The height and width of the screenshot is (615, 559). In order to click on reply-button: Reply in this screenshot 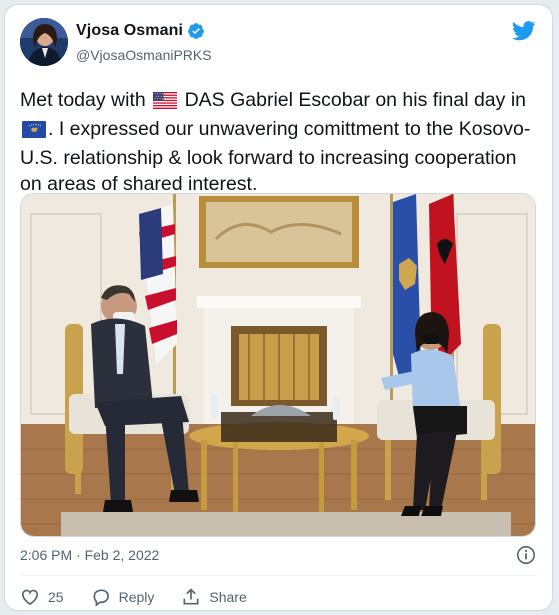, I will do `click(123, 597)`.